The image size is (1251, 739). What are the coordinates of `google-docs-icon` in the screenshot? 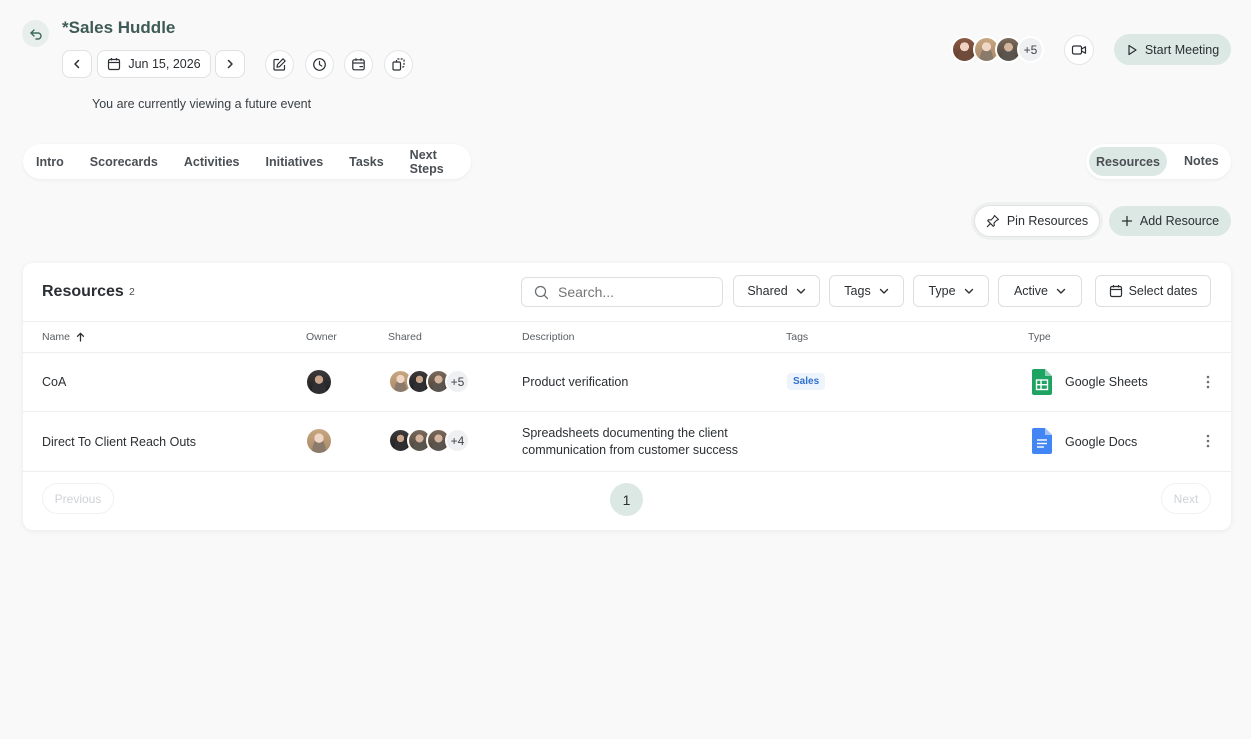 It's located at (1042, 441).